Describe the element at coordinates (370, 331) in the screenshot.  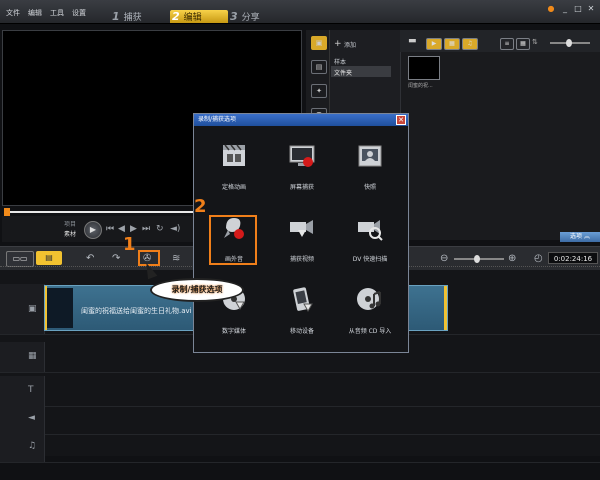
I see `option-audio-cd-label: 从音频 CD 导入` at that location.